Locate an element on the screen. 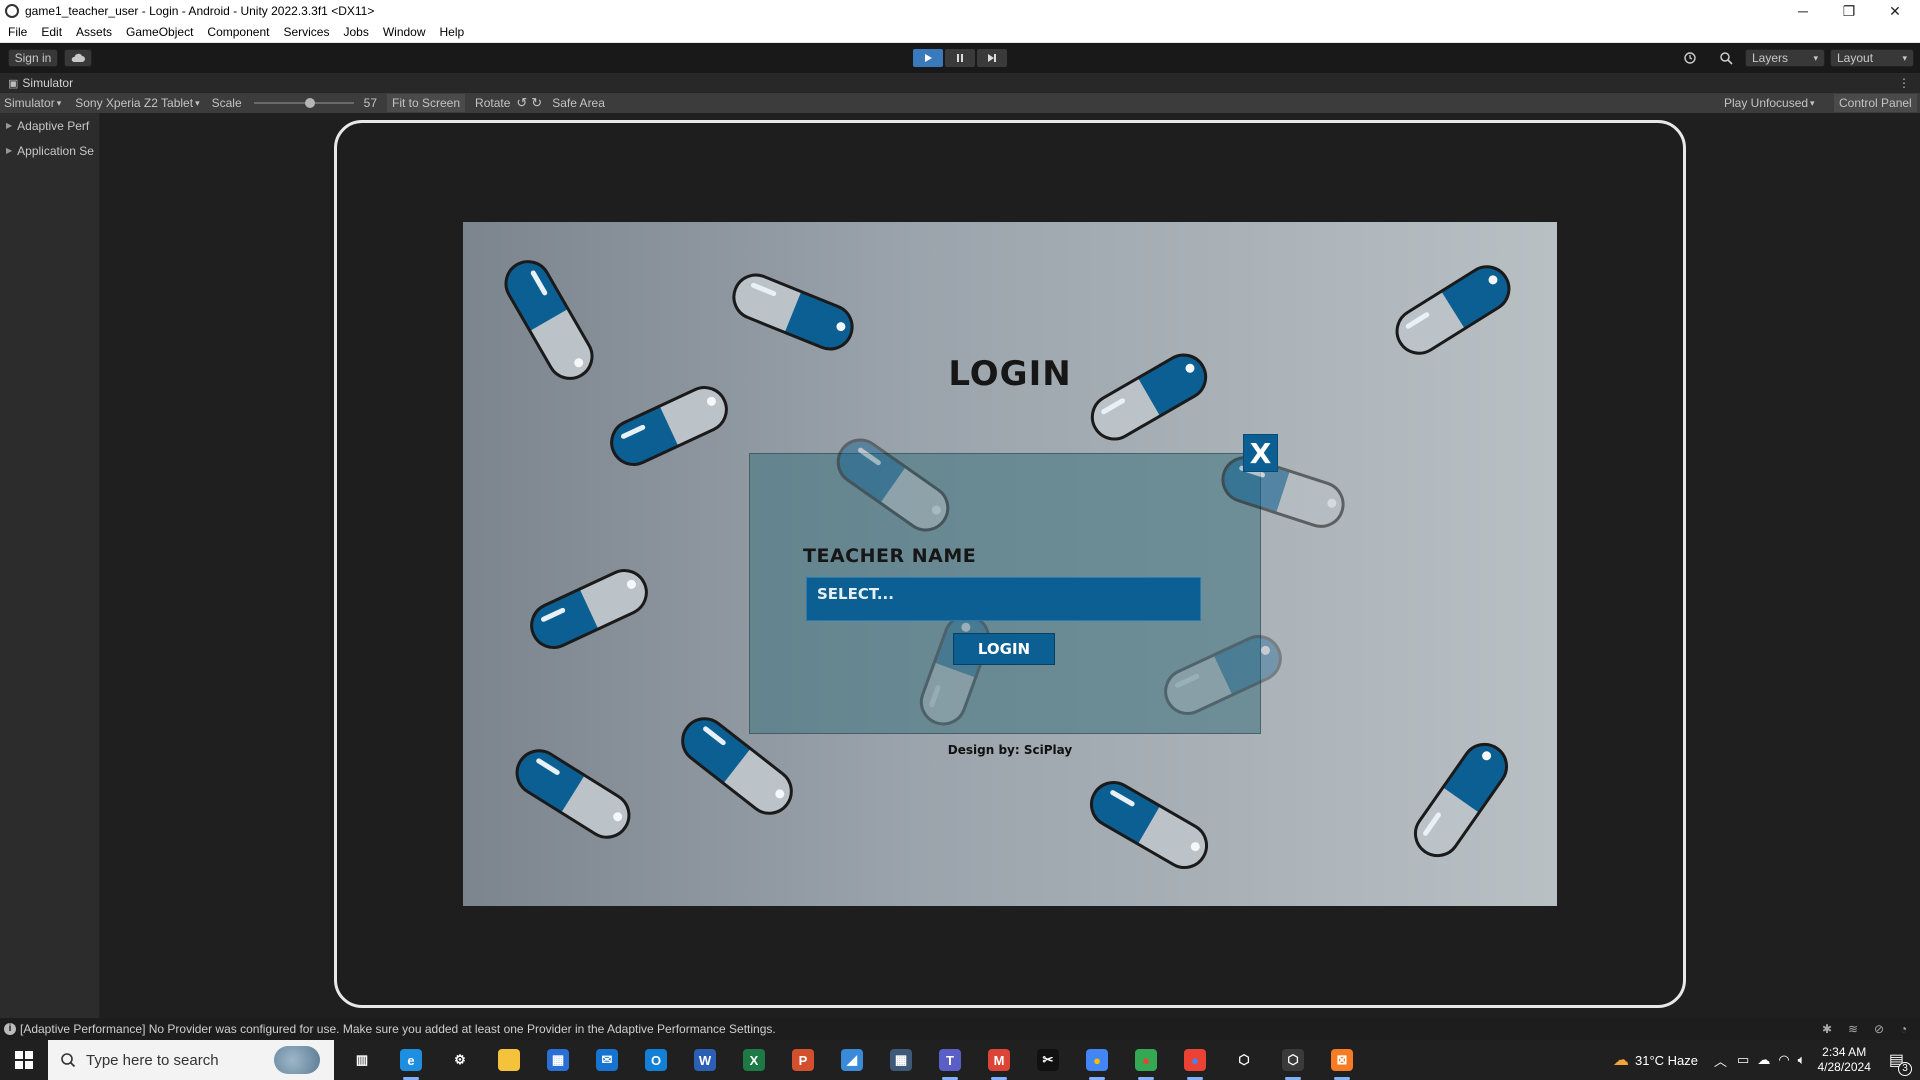 Image resolution: width=1920 pixels, height=1080 pixels. menu-help: Help is located at coordinates (452, 32).